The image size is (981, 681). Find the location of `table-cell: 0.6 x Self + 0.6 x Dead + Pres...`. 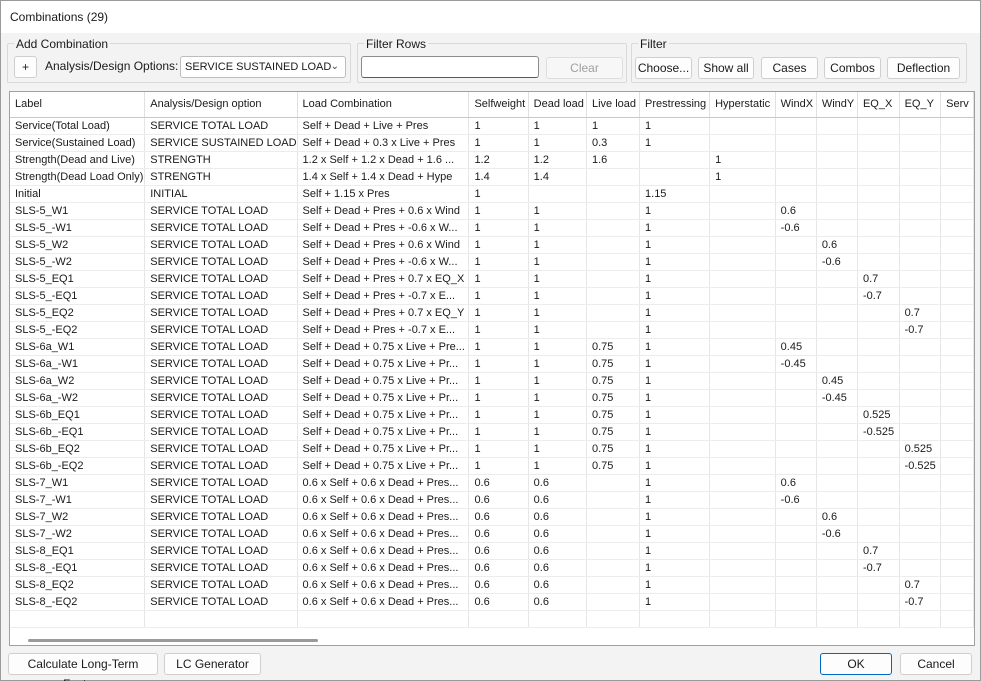

table-cell: 0.6 x Self + 0.6 x Dead + Pres... is located at coordinates (383, 585).